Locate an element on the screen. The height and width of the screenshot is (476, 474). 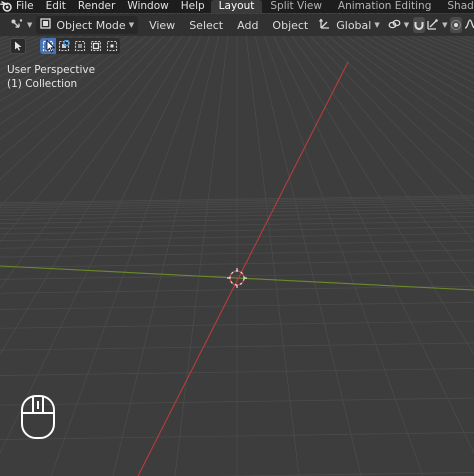
menu-help: Help is located at coordinates (193, 6).